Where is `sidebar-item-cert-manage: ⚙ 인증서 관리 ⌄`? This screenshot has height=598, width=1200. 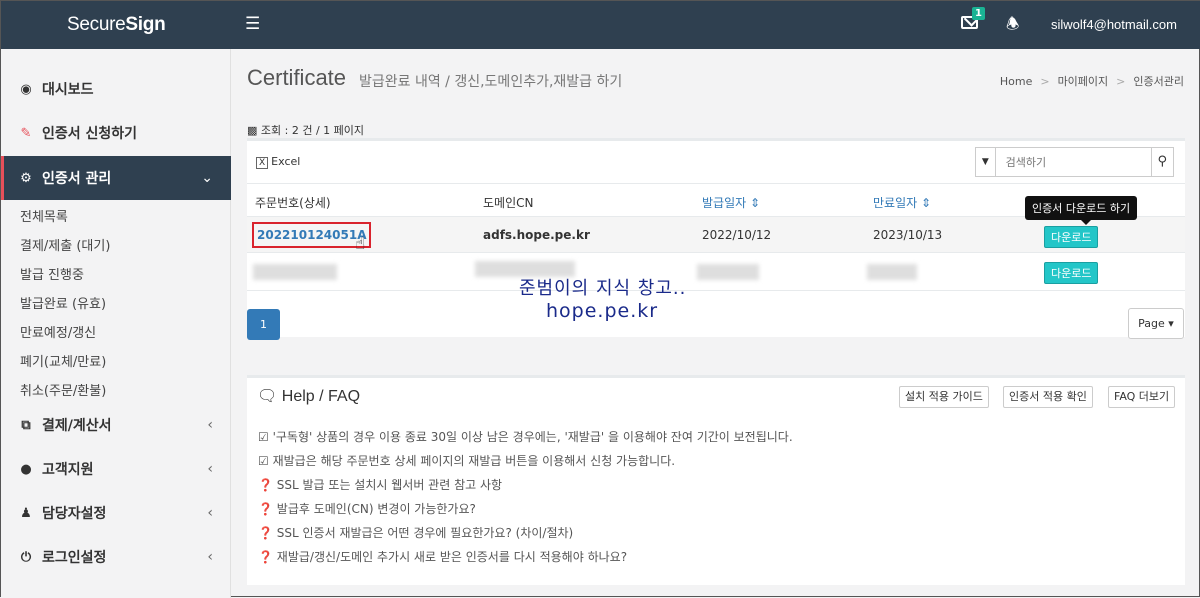 sidebar-item-cert-manage: ⚙ 인증서 관리 ⌄ is located at coordinates (116, 178).